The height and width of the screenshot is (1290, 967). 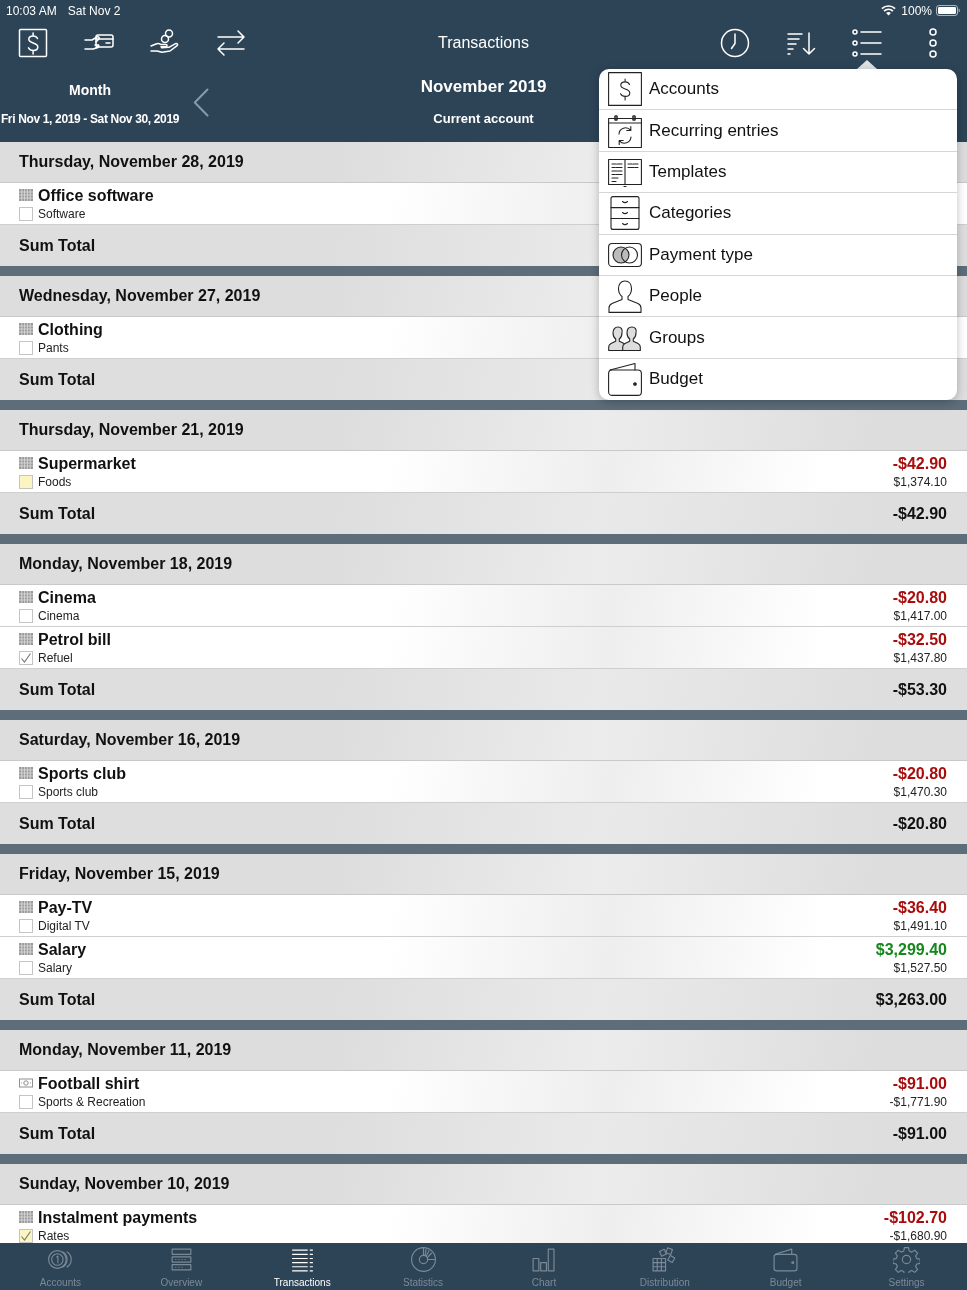 What do you see at coordinates (625, 213) in the screenshot?
I see `drawer-cabinet-icon` at bounding box center [625, 213].